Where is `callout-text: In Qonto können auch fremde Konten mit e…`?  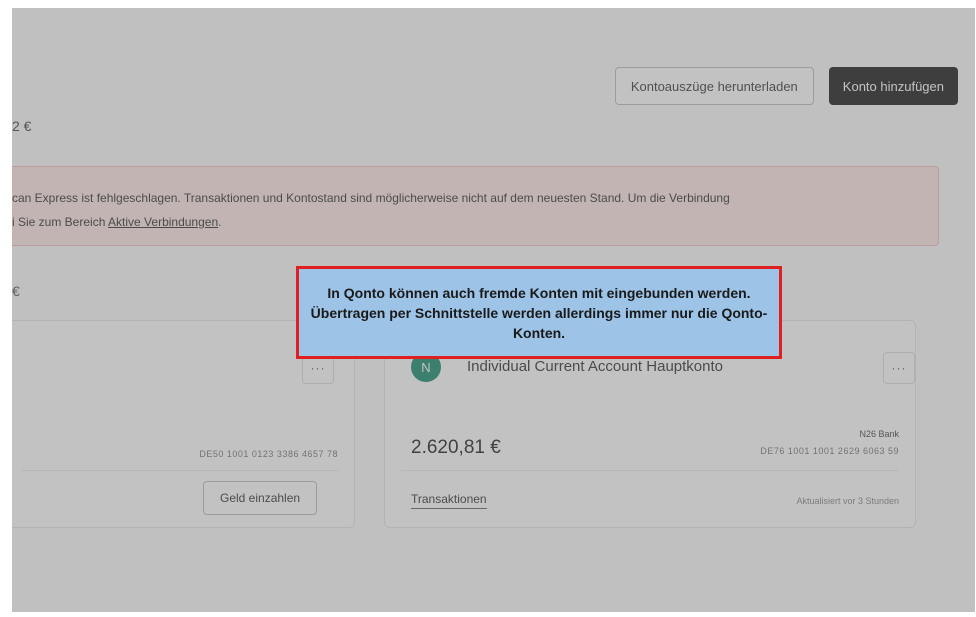
callout-text: In Qonto können auch fremde Konten mit e… is located at coordinates (539, 312).